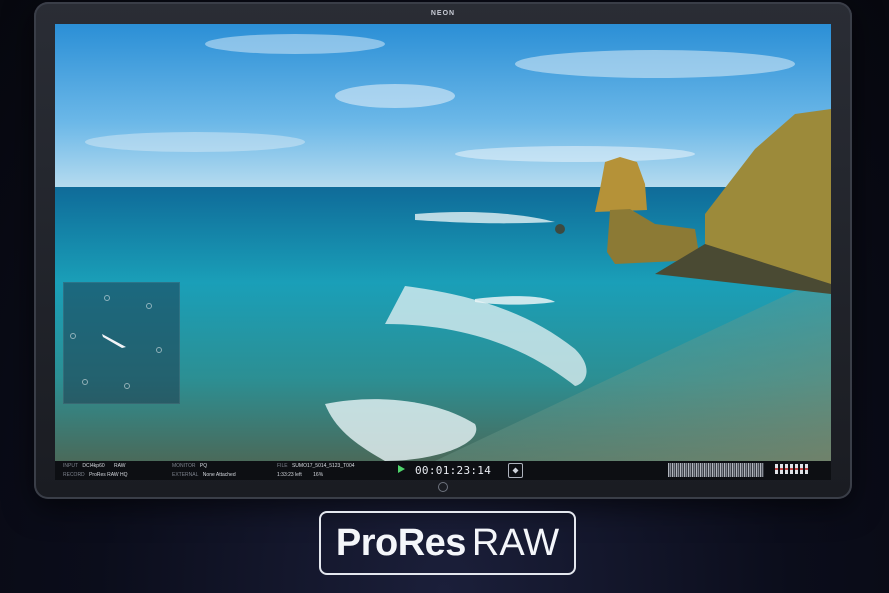  I want to click on monitor-key: MONITOR, so click(184, 466).